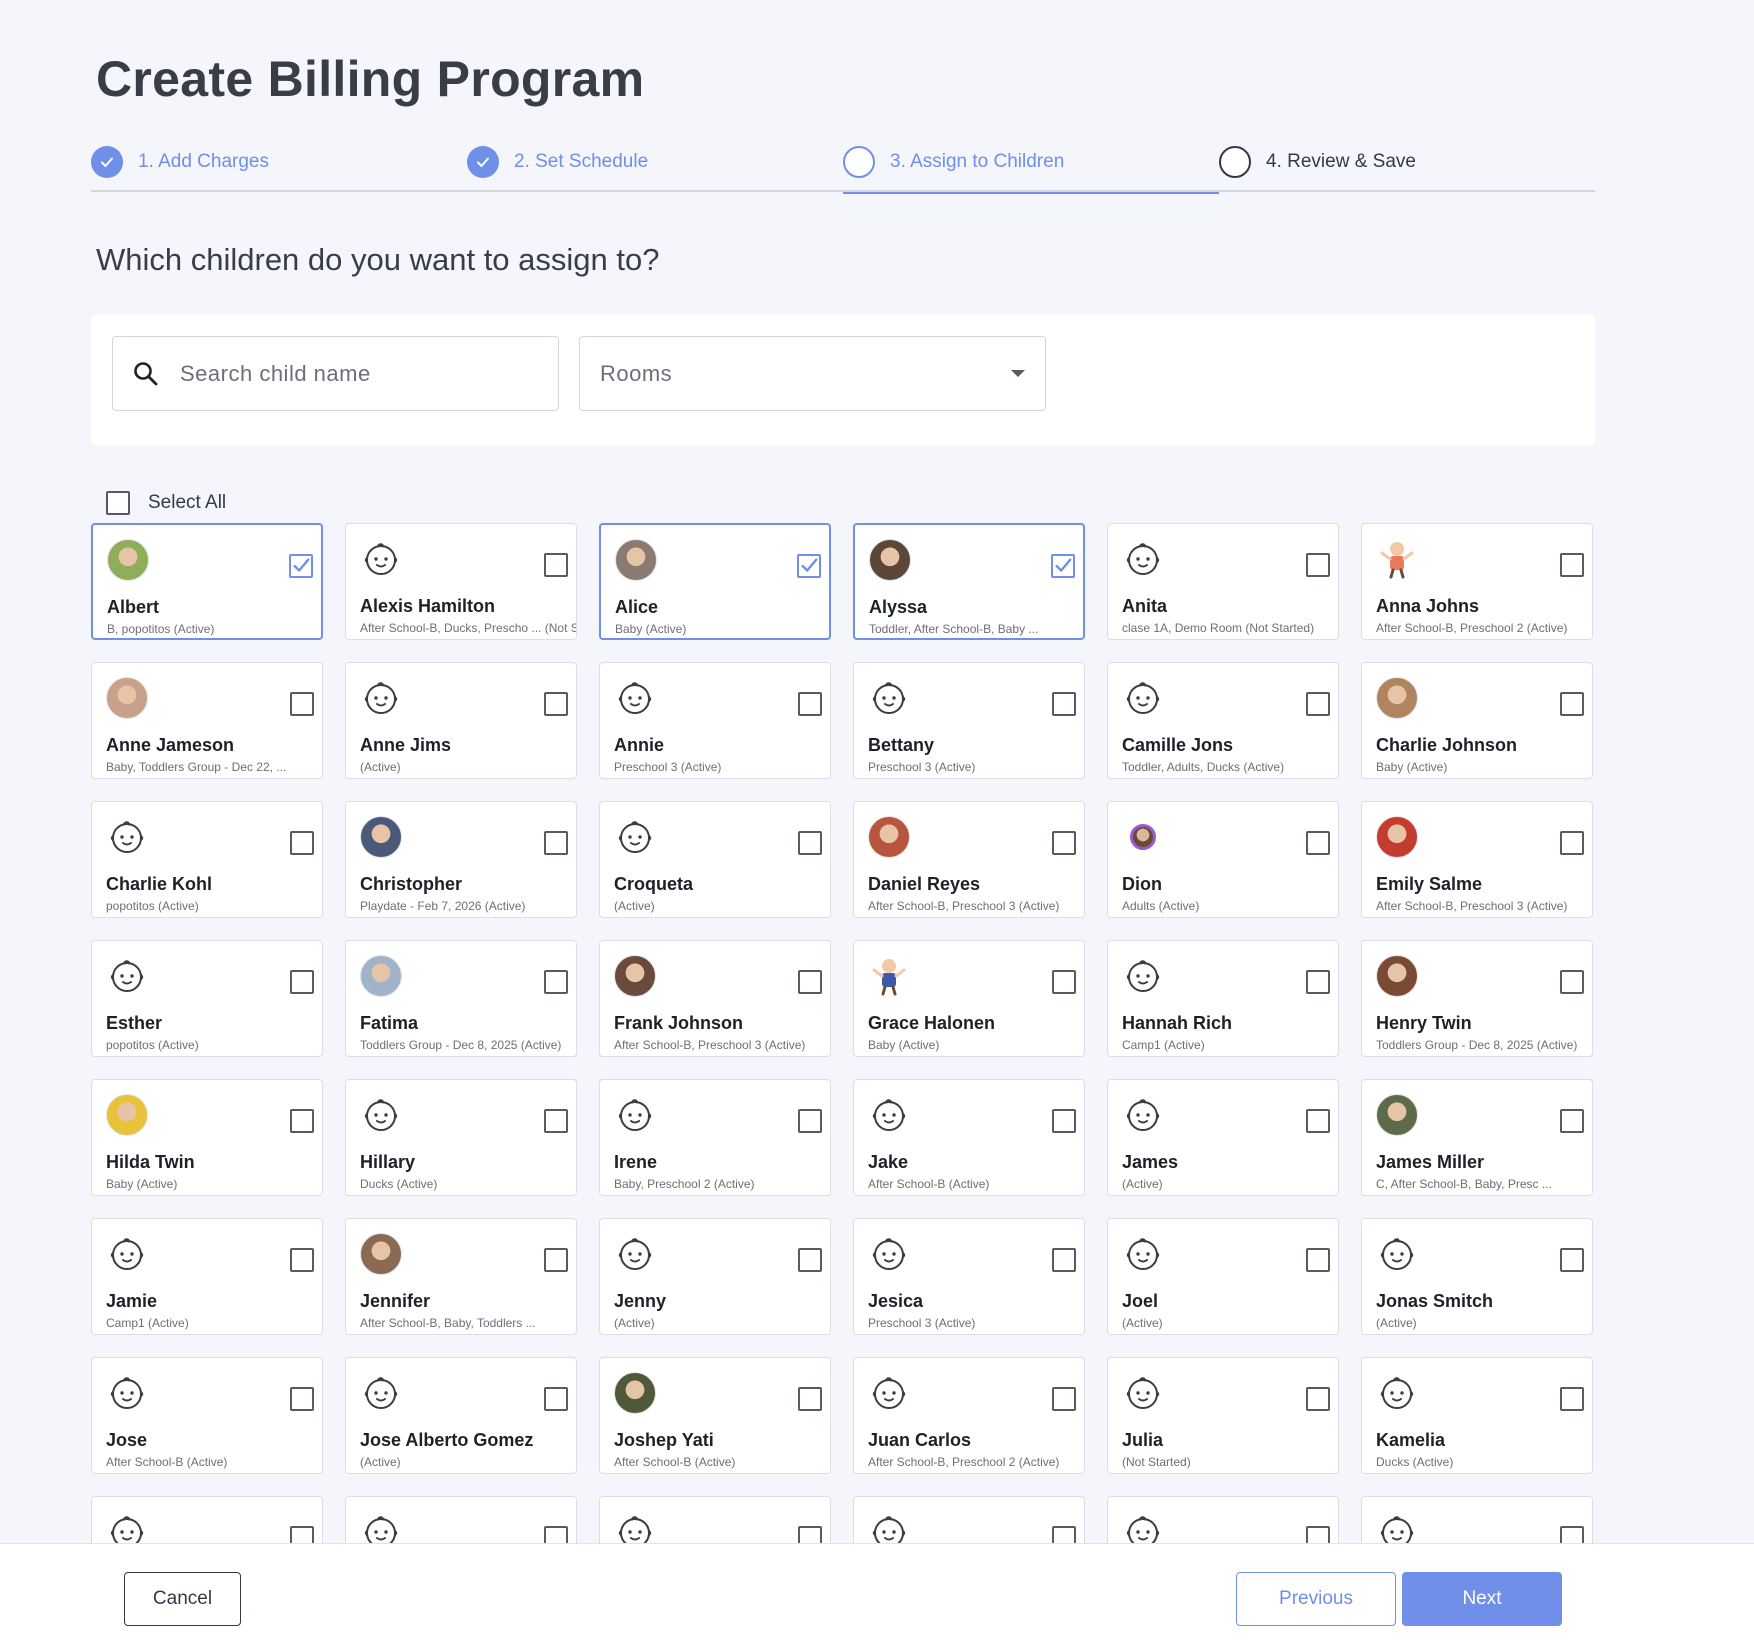  What do you see at coordinates (715, 720) in the screenshot?
I see `child-card: Annie Preschool 3 (Active)` at bounding box center [715, 720].